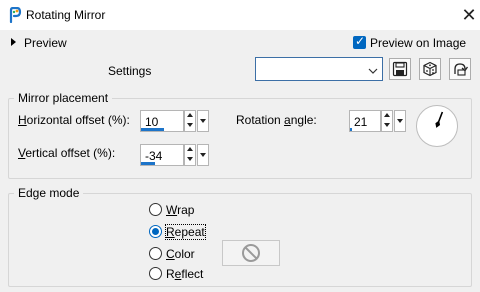 This screenshot has width=480, height=292. I want to click on color-radio, so click(155, 253).